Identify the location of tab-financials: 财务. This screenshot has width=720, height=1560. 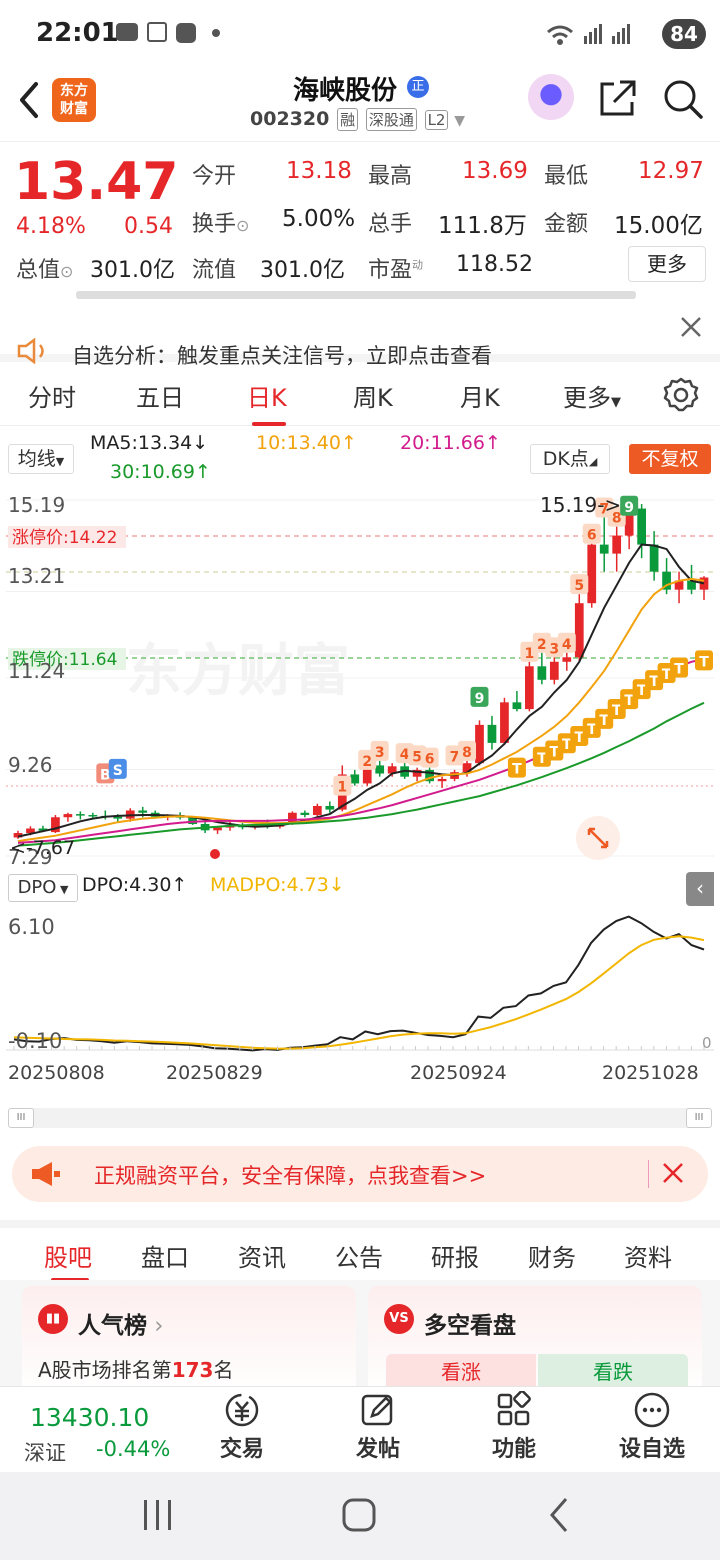
(552, 1255).